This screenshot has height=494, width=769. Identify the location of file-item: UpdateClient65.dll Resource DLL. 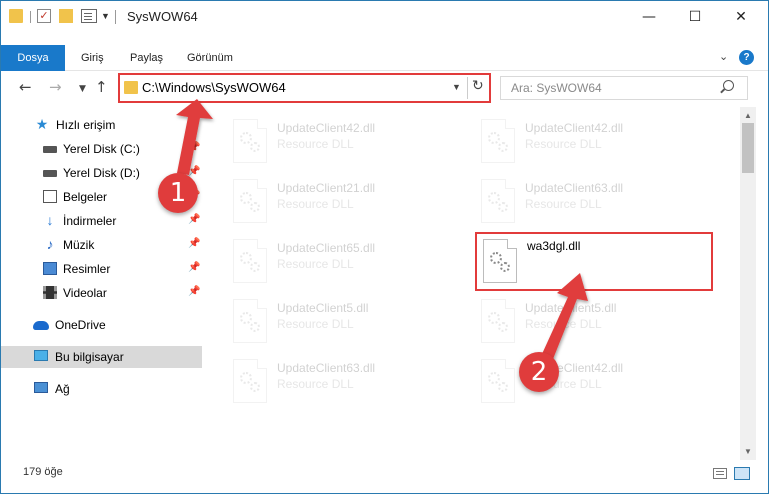
(342, 261).